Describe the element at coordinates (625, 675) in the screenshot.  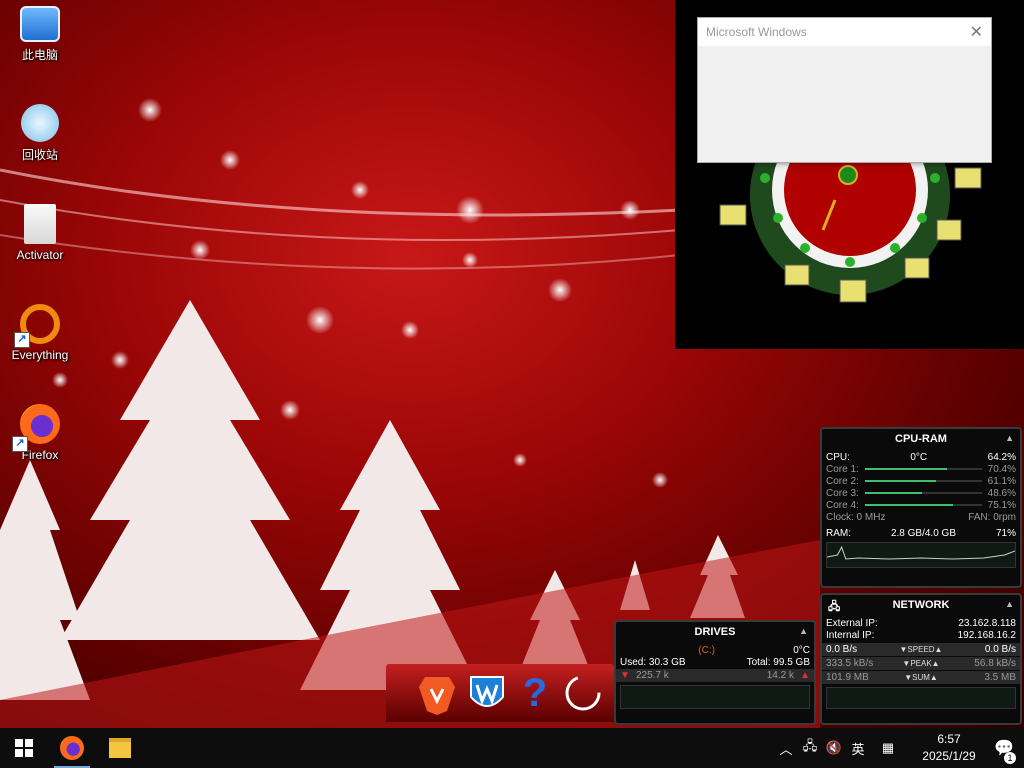
I see `read-icon: ▼` at that location.